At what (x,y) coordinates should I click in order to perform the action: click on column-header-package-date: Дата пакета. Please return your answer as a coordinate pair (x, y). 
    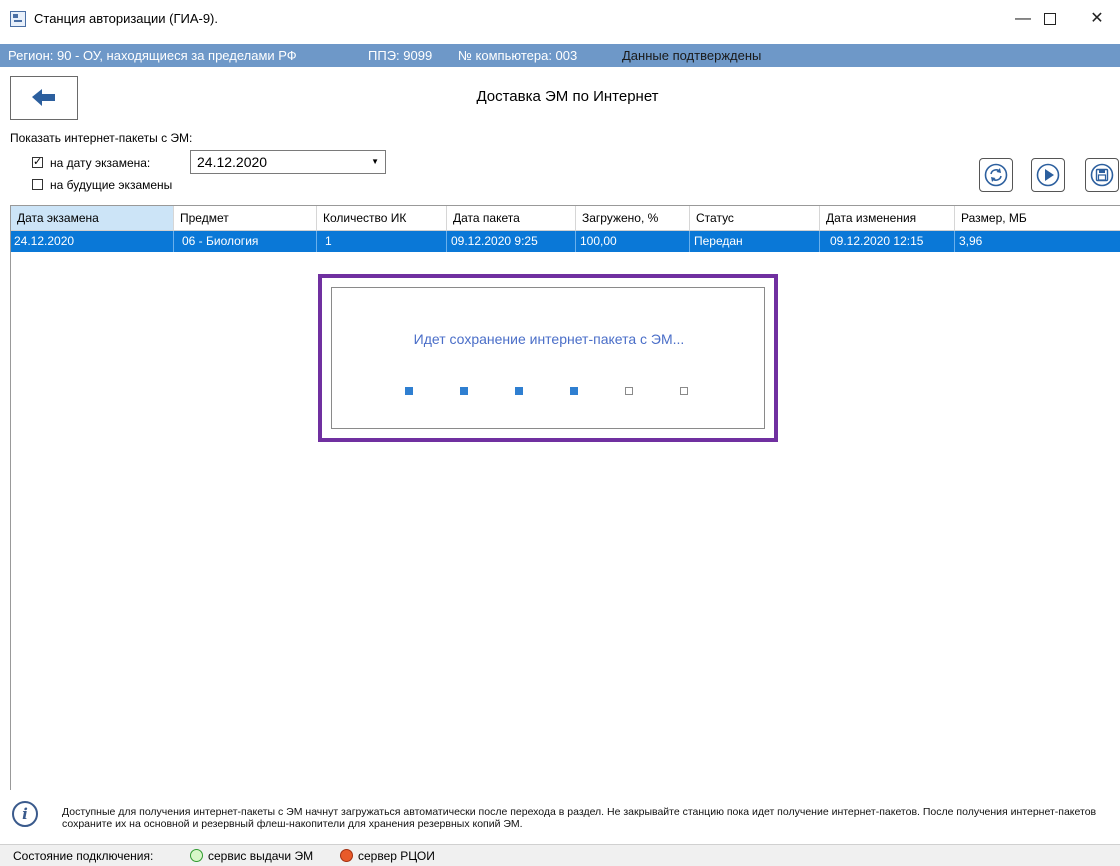
    Looking at the image, I should click on (511, 218).